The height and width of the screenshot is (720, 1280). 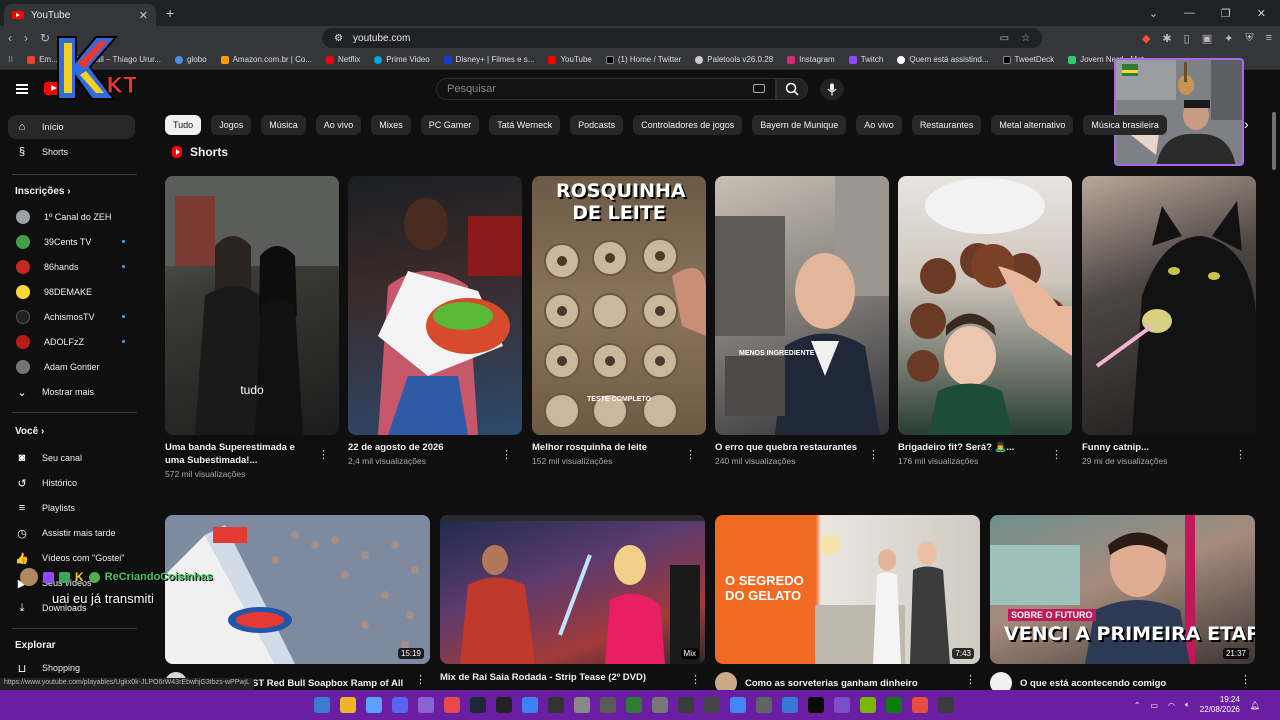 I want to click on short-card: Funny catnip... 29 mi de visualizações ⋮, so click(x=1169, y=321).